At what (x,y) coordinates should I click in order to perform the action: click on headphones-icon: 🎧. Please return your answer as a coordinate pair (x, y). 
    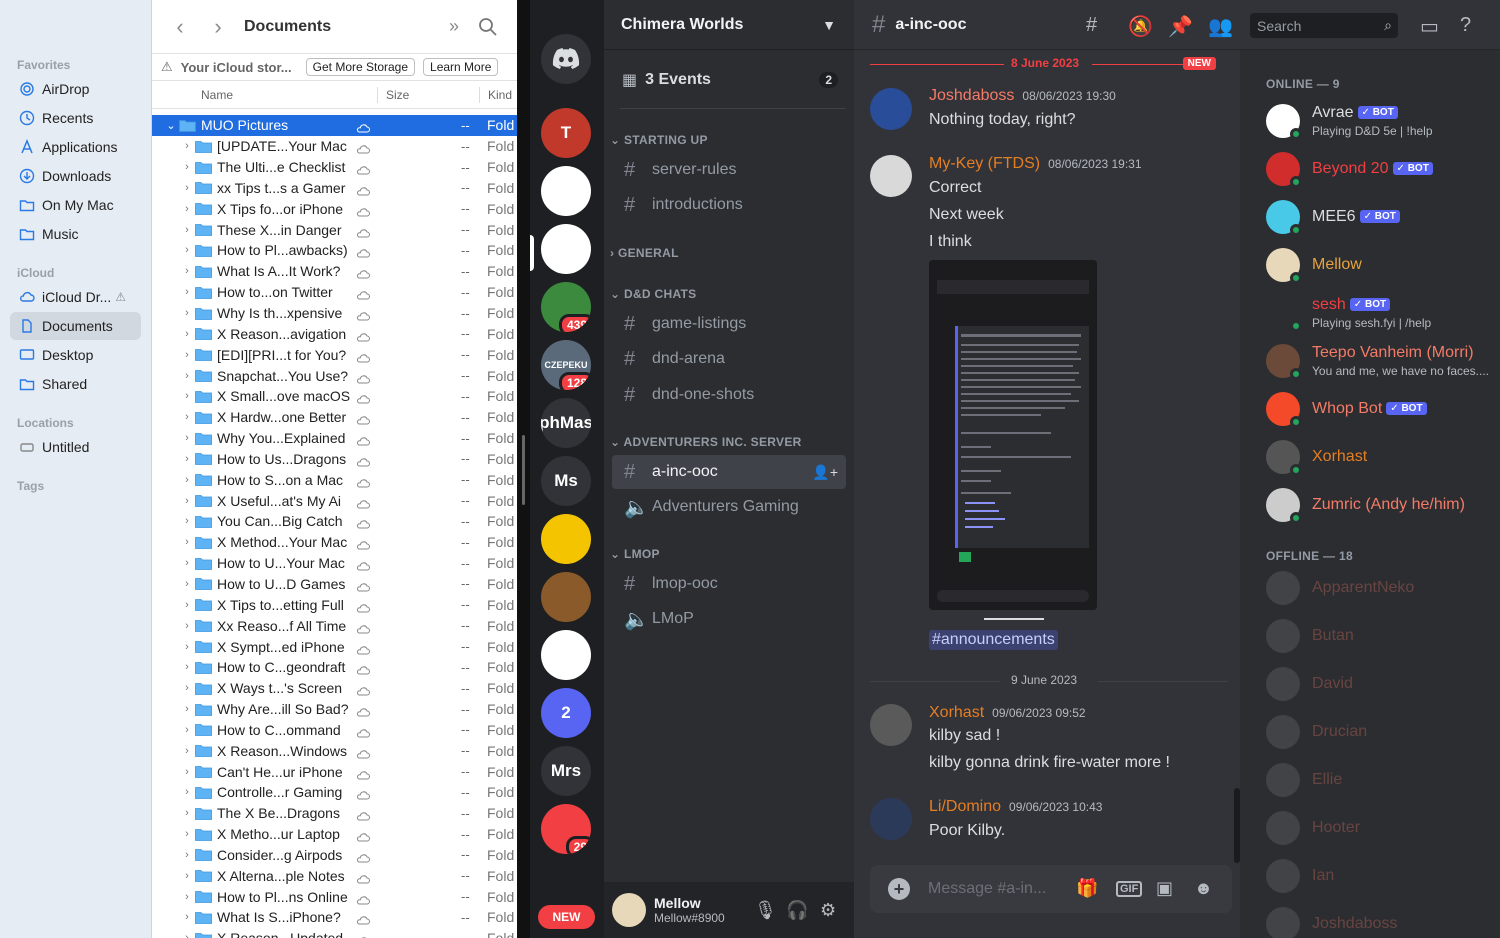
    Looking at the image, I should click on (797, 910).